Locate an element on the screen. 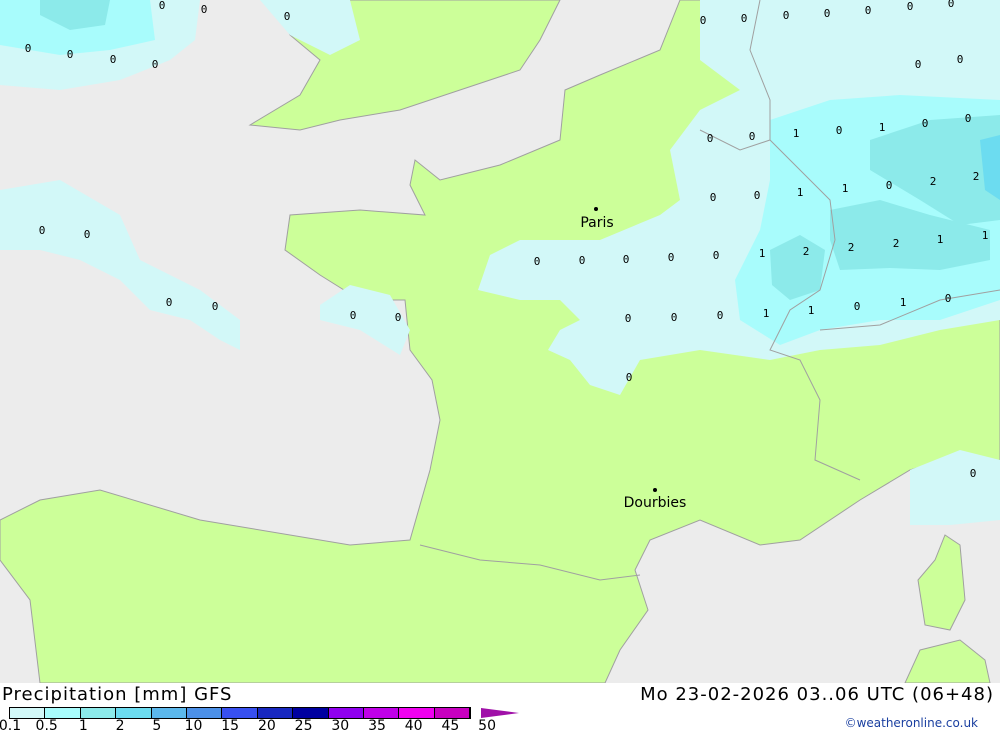 This screenshot has width=1000, height=734. scale-tick-label: 20 is located at coordinates (266, 726).